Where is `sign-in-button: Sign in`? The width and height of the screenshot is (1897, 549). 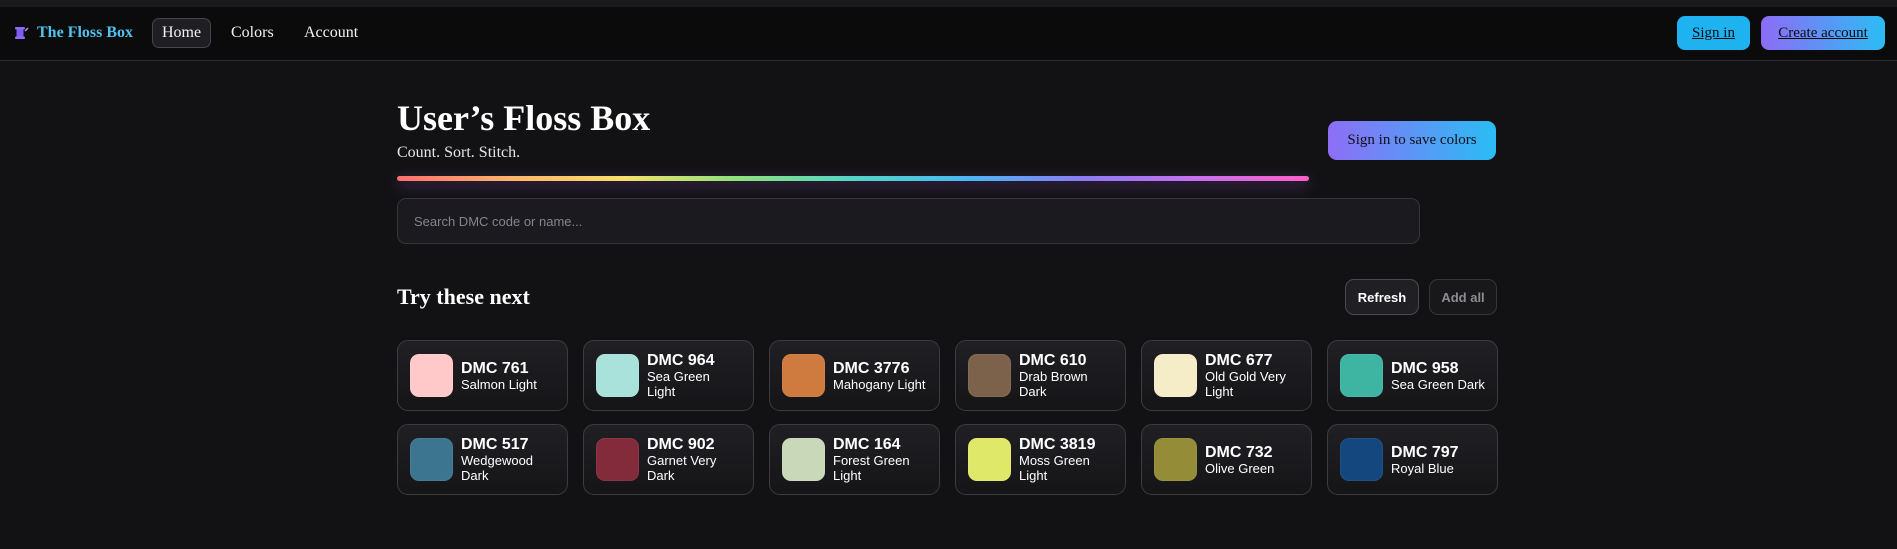
sign-in-button: Sign in is located at coordinates (1713, 33).